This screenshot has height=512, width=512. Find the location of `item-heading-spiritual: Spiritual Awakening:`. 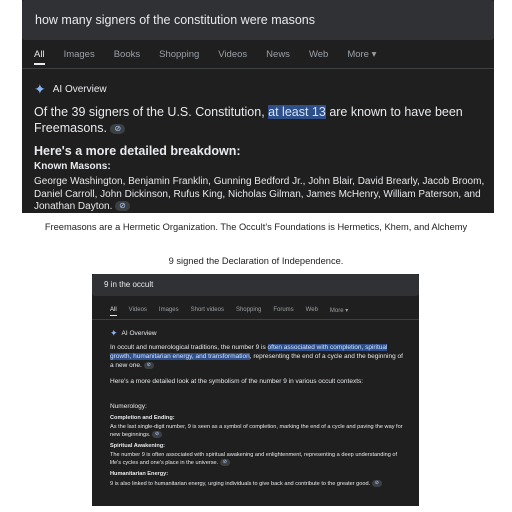

item-heading-spiritual: Spiritual Awakening: is located at coordinates (138, 446).